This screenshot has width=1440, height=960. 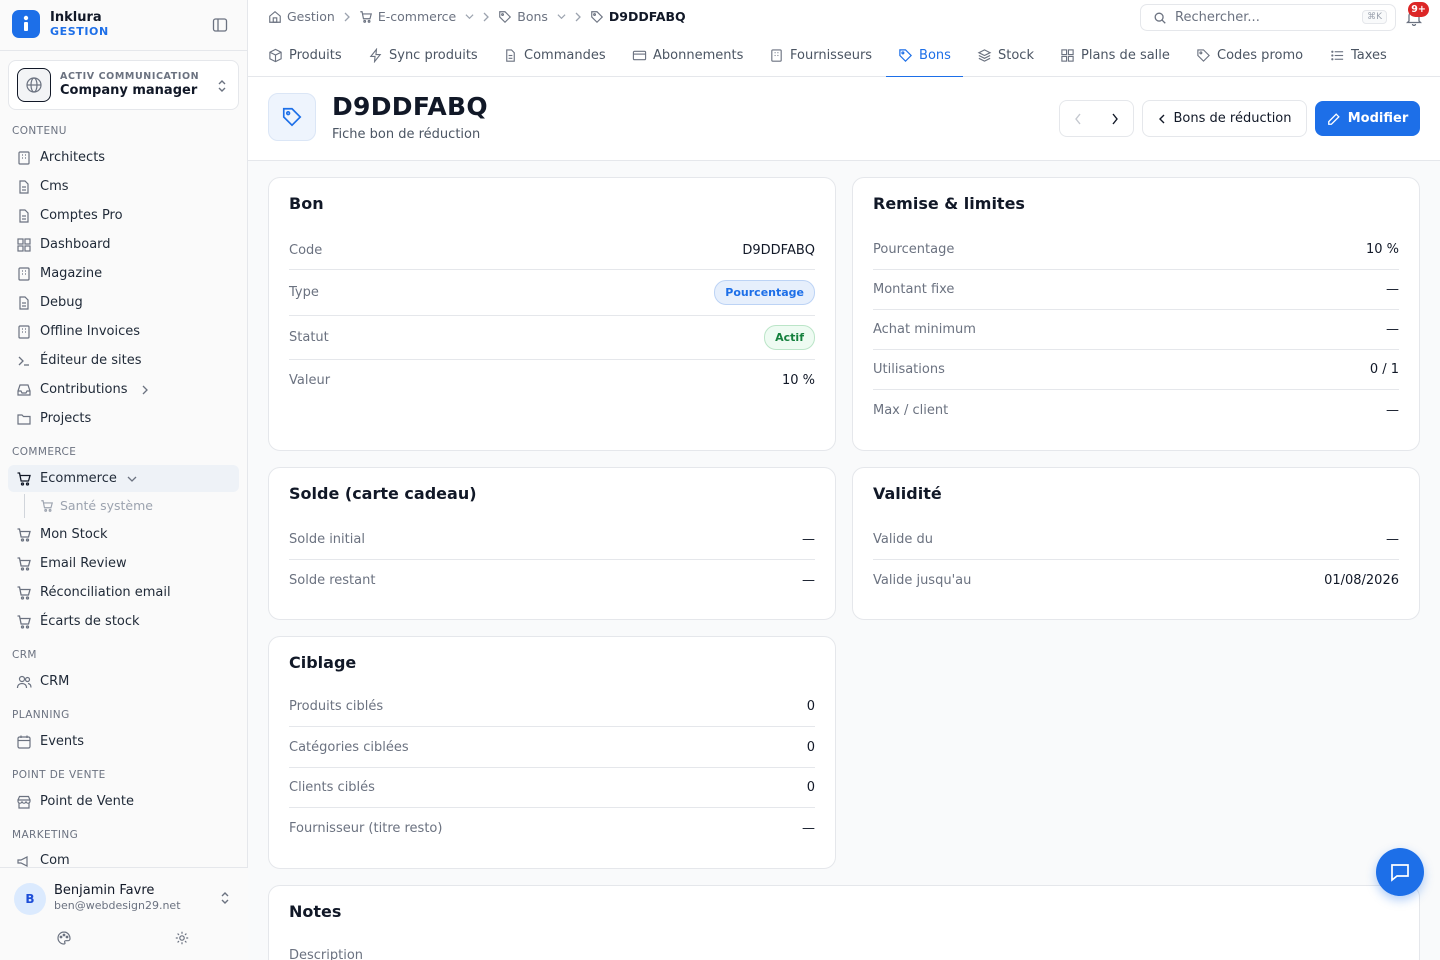 What do you see at coordinates (423, 55) in the screenshot?
I see `tab-sync-produits: Sync produits` at bounding box center [423, 55].